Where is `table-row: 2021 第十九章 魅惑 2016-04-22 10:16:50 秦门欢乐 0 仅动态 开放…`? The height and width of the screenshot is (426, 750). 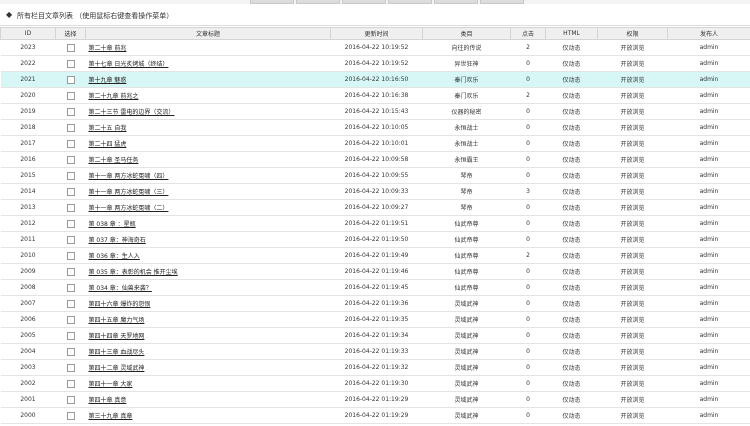
table-row: 2021 第十九章 魅惑 2016-04-22 10:16:50 秦门欢乐 0 仅动态 开放… is located at coordinates (375, 79).